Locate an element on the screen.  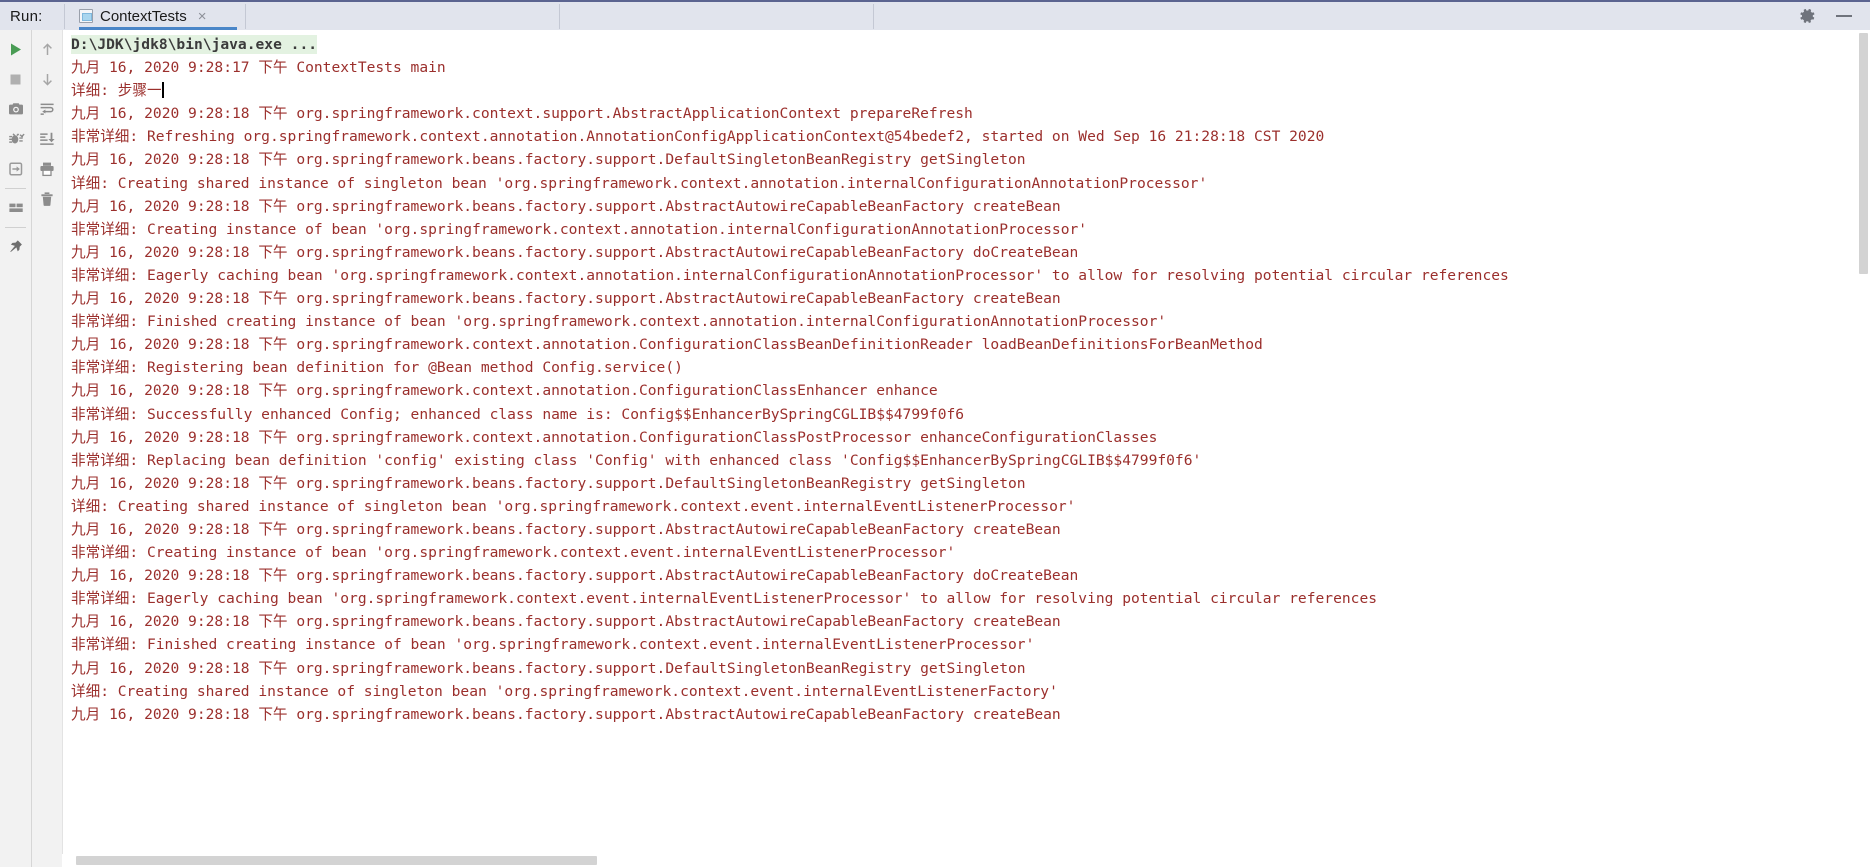
layout-icon is located at coordinates (15, 208).